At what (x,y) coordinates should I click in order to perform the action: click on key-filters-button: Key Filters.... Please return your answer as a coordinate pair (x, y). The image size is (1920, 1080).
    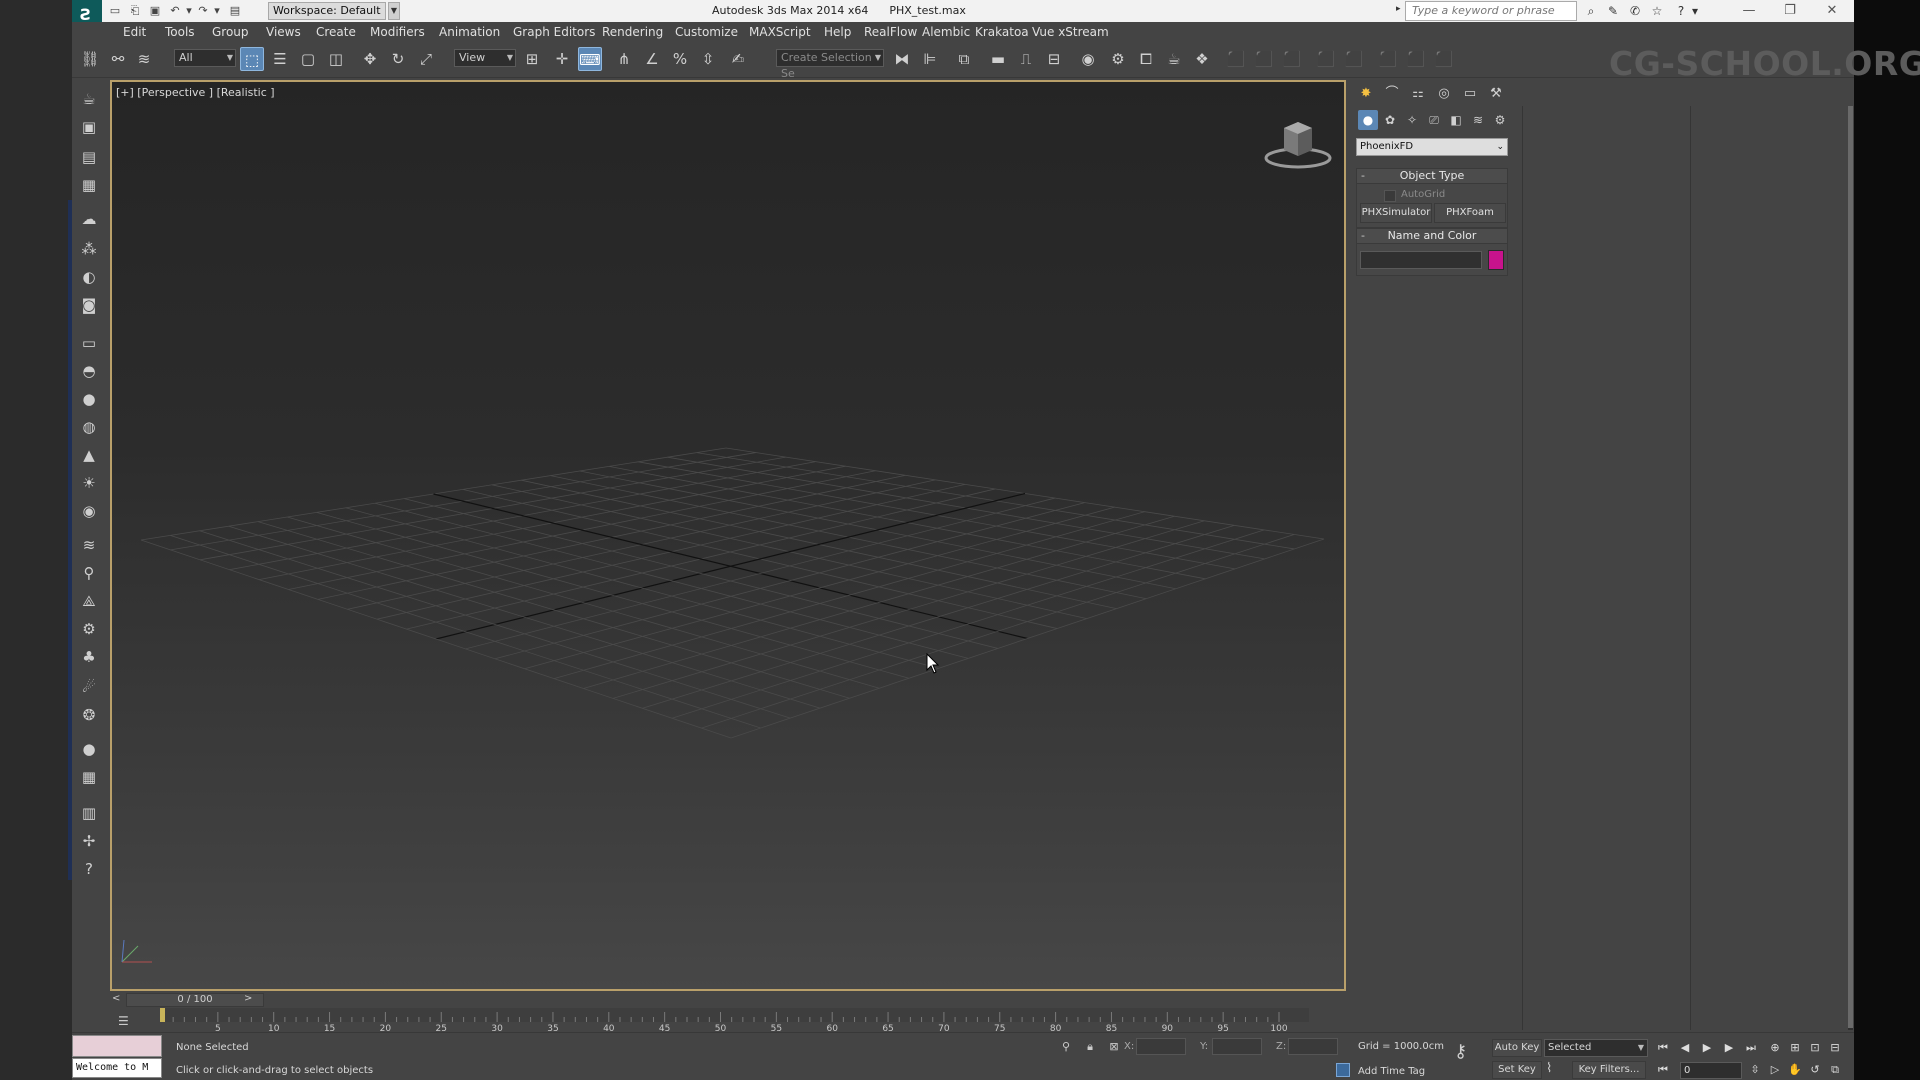
    Looking at the image, I should click on (1609, 1070).